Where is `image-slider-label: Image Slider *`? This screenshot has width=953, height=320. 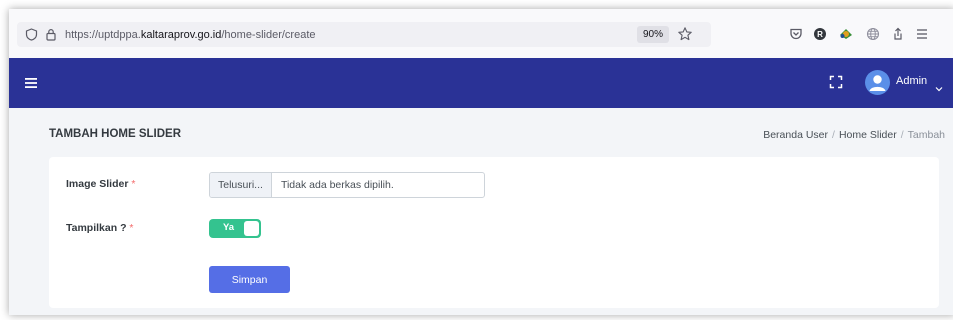 image-slider-label: Image Slider * is located at coordinates (100, 184).